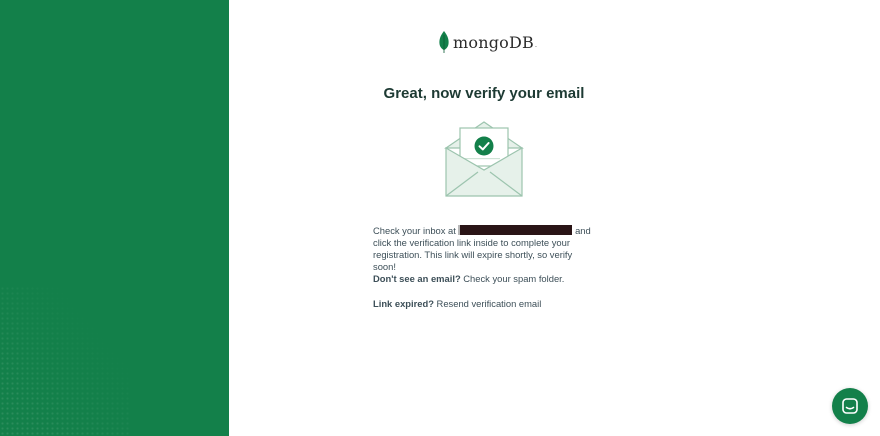 The image size is (880, 436). I want to click on mongodb-logo: mongoDB ., so click(487, 42).